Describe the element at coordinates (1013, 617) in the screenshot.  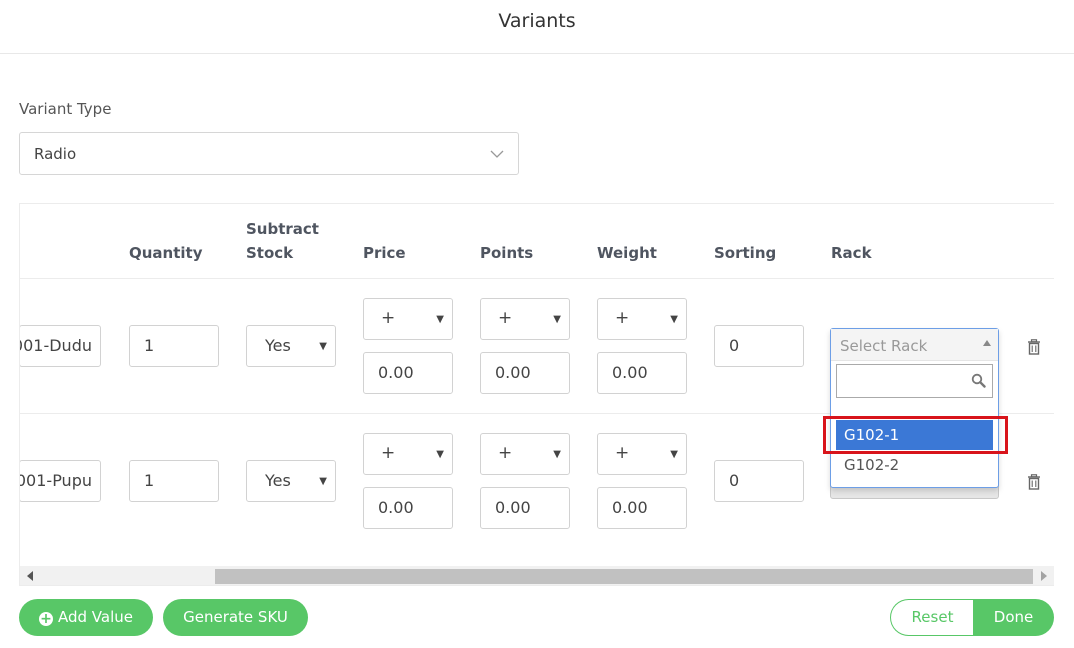
I see `done-button: Done` at that location.